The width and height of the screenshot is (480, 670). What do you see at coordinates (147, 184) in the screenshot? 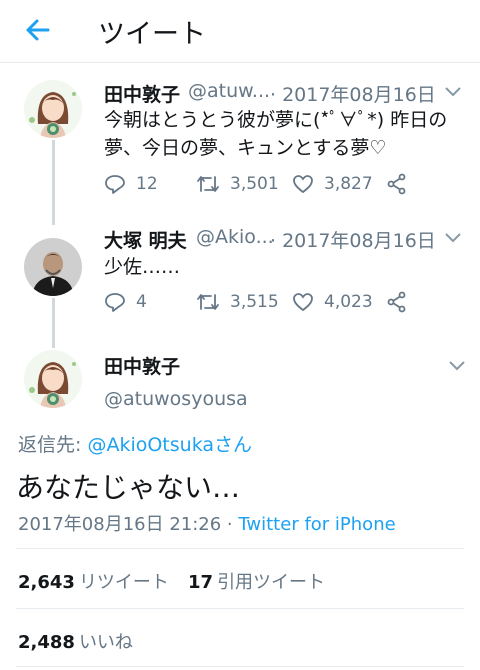
I see `reply-count: 12` at bounding box center [147, 184].